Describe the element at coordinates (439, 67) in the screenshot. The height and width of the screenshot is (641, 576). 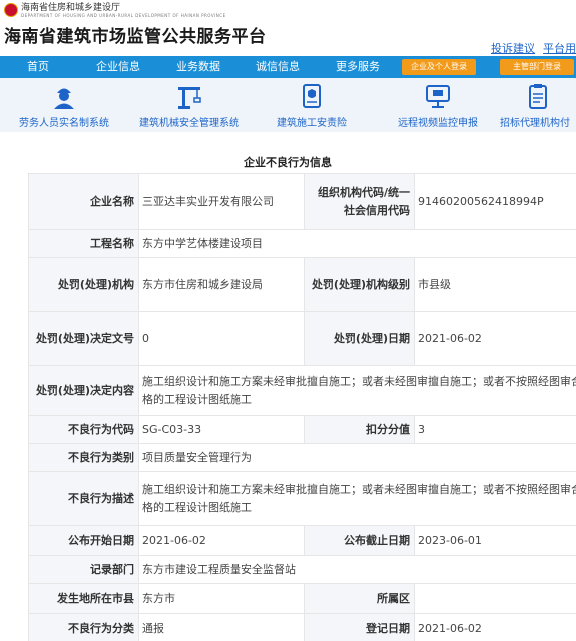
I see `enterprise-login-button: 企业及个人登录` at that location.